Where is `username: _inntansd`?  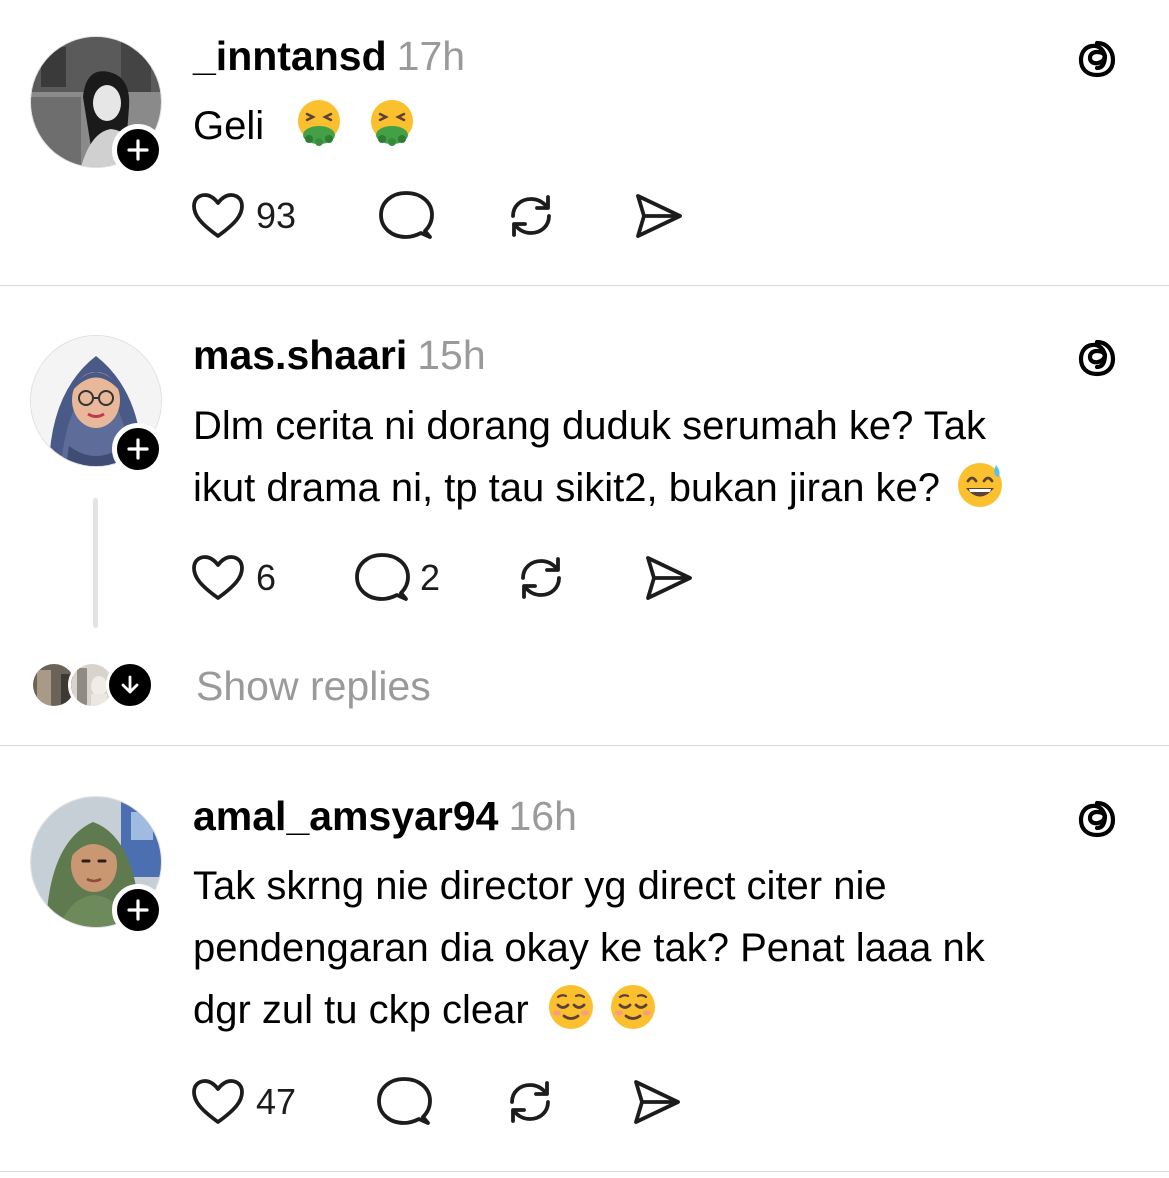
username: _inntansd is located at coordinates (290, 56).